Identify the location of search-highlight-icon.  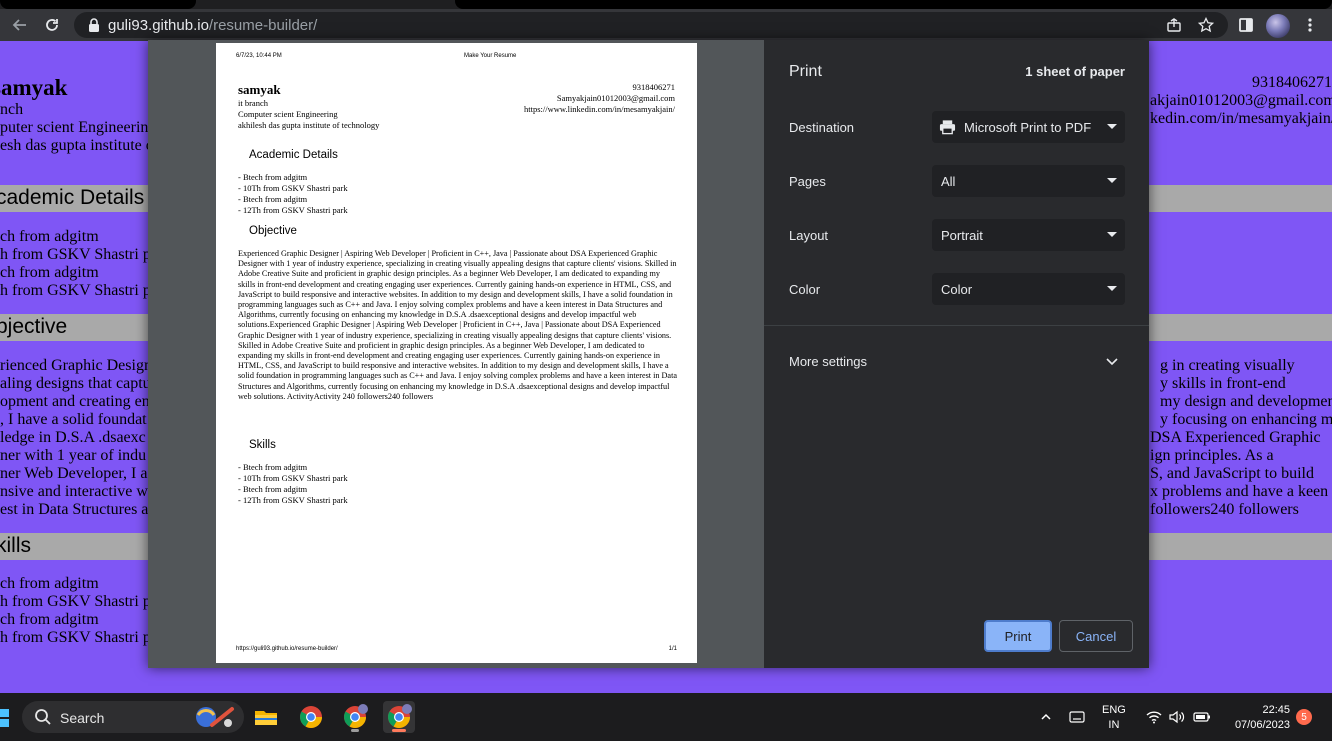
(215, 717).